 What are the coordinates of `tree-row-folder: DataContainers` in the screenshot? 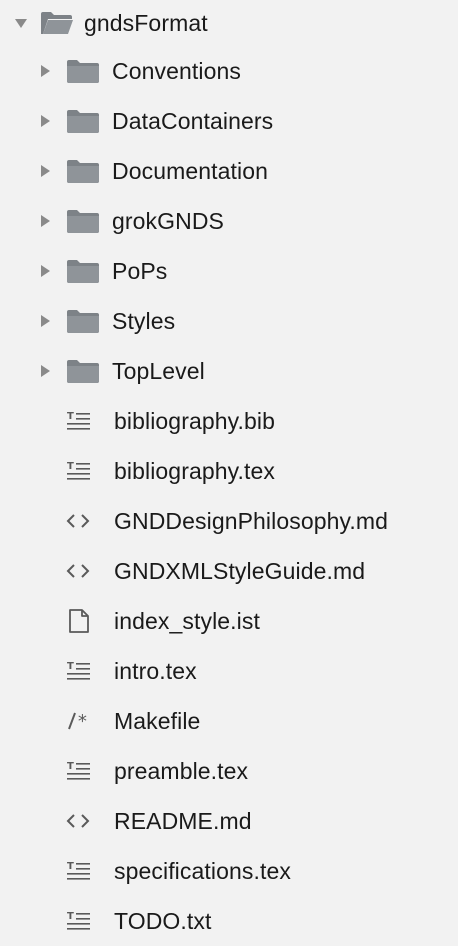 It's located at (229, 121).